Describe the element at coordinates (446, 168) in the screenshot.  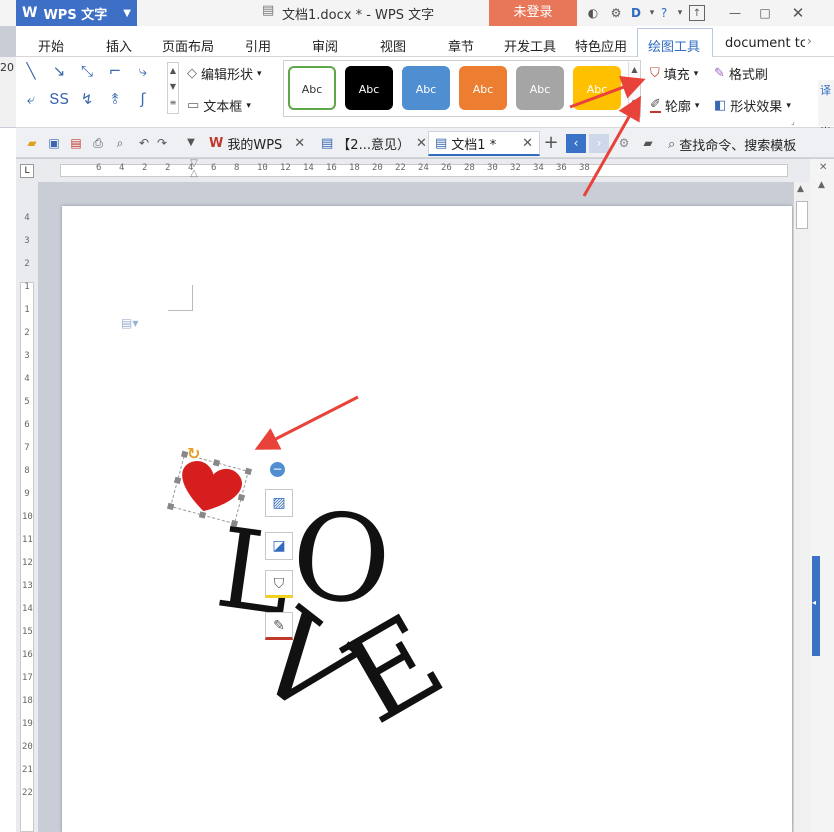
I see `ruler-tick-label: 26` at that location.